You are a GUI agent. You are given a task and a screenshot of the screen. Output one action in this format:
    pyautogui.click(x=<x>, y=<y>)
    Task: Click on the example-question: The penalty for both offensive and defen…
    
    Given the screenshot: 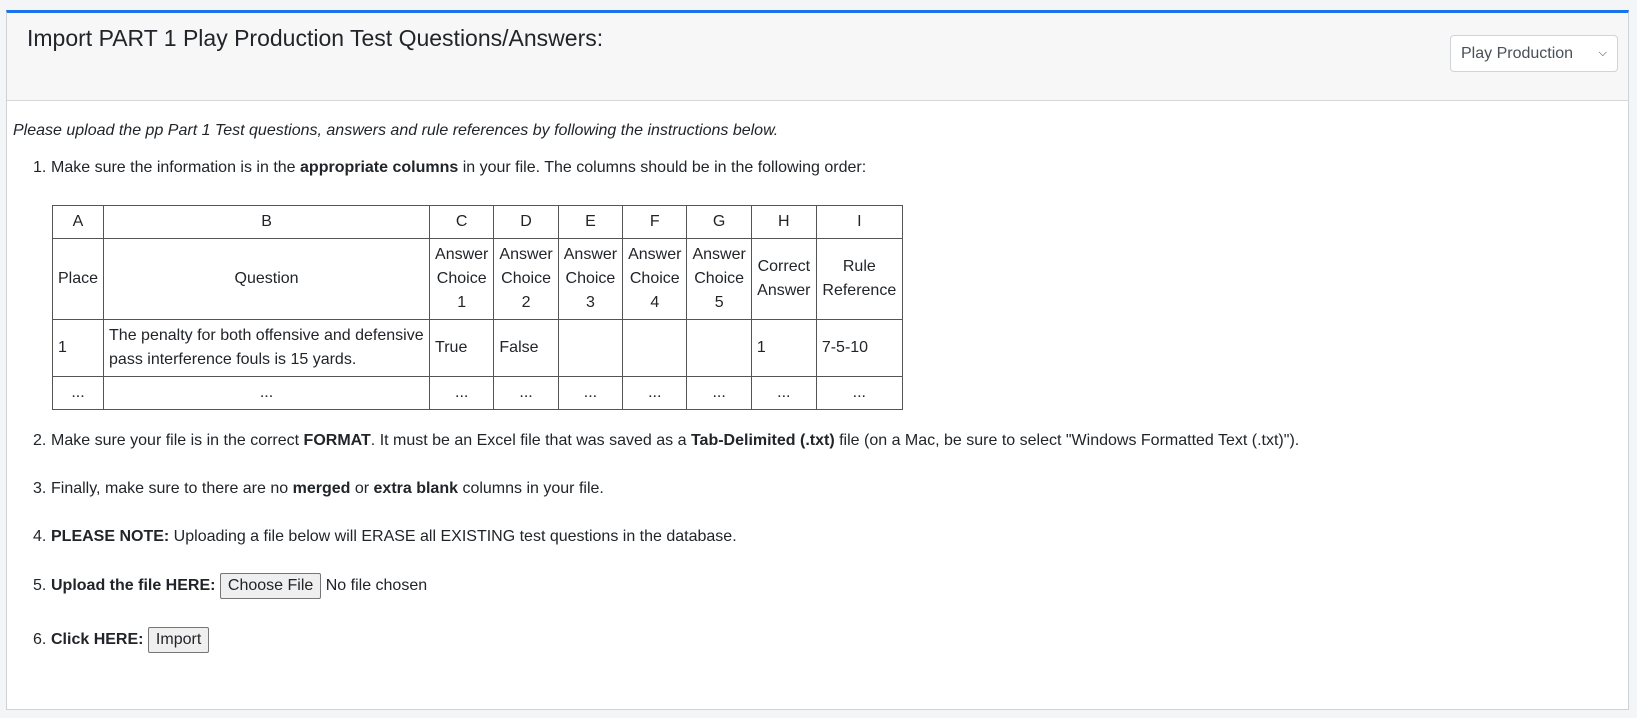 What is the action you would take?
    pyautogui.click(x=267, y=348)
    